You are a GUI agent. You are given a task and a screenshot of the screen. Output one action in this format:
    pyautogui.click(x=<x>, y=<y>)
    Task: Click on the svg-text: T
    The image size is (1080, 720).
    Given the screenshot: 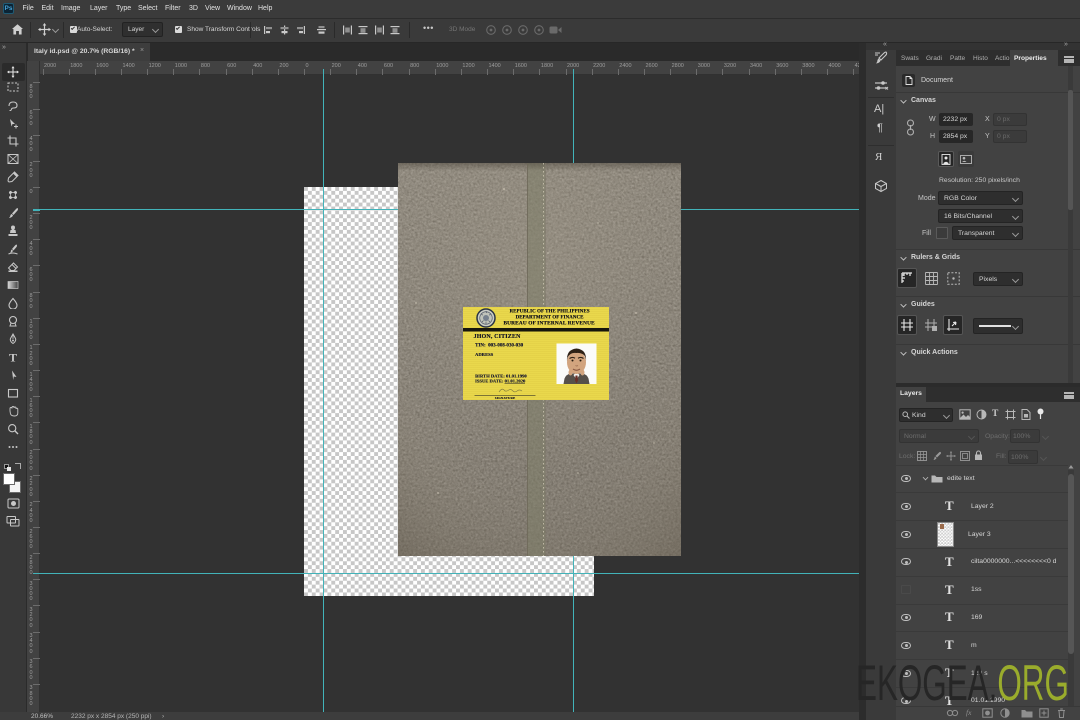 What is the action you would take?
    pyautogui.click(x=13, y=357)
    